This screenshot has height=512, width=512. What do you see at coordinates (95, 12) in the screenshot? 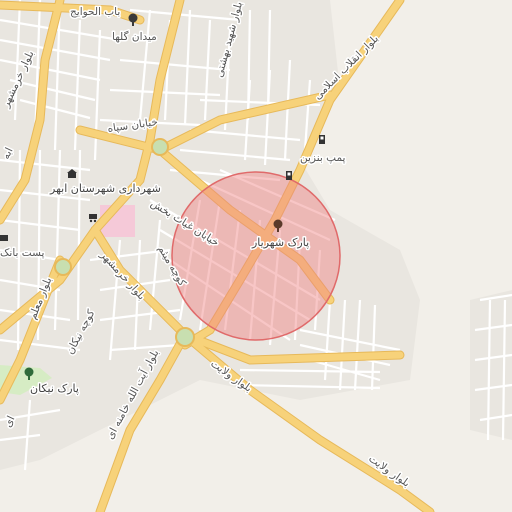
I see `label-bab-al-havayej: باب الحوایج` at bounding box center [95, 12].